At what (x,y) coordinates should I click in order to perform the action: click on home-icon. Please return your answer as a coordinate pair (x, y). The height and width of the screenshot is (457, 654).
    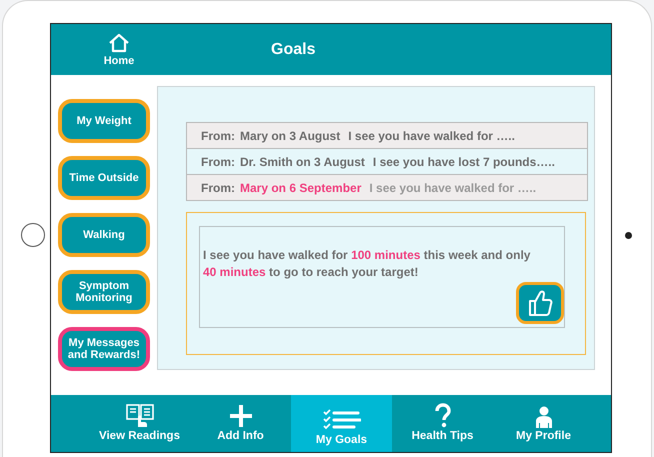
    Looking at the image, I should click on (119, 42).